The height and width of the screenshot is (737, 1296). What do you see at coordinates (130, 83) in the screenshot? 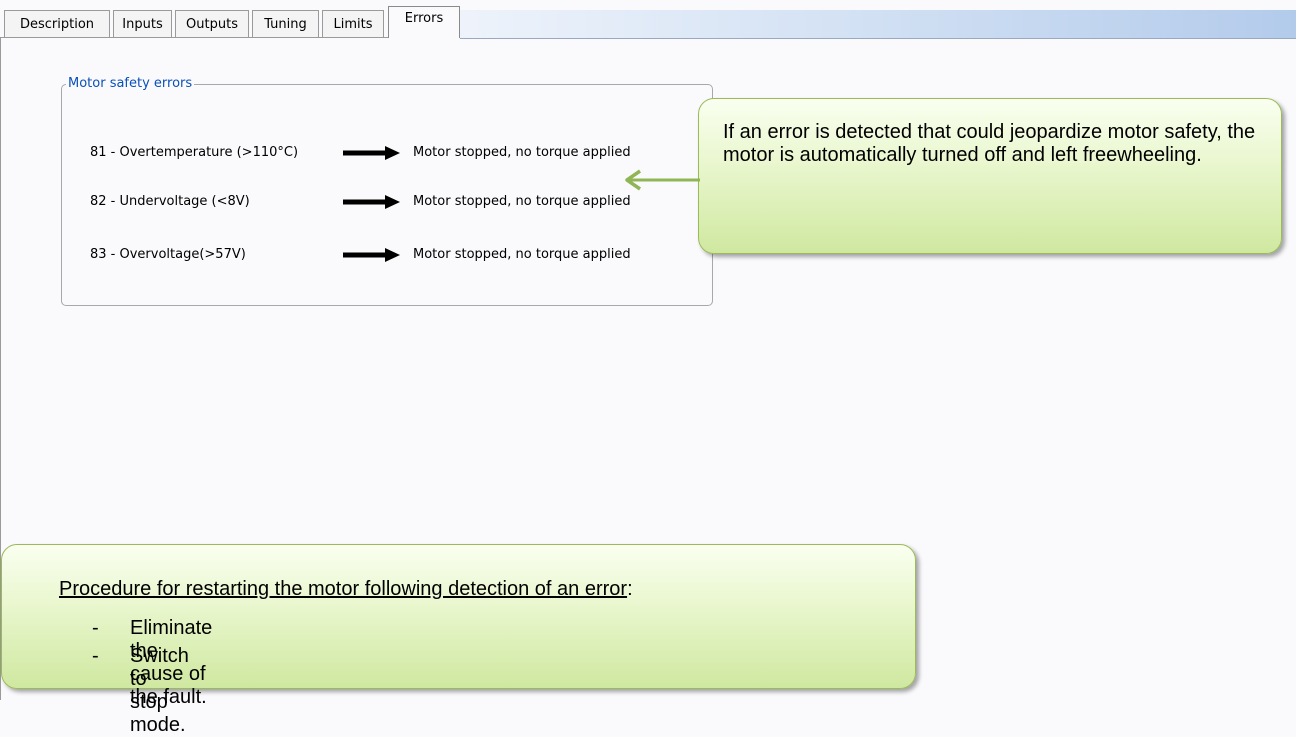
I see `group-title: Motor safety errors` at bounding box center [130, 83].